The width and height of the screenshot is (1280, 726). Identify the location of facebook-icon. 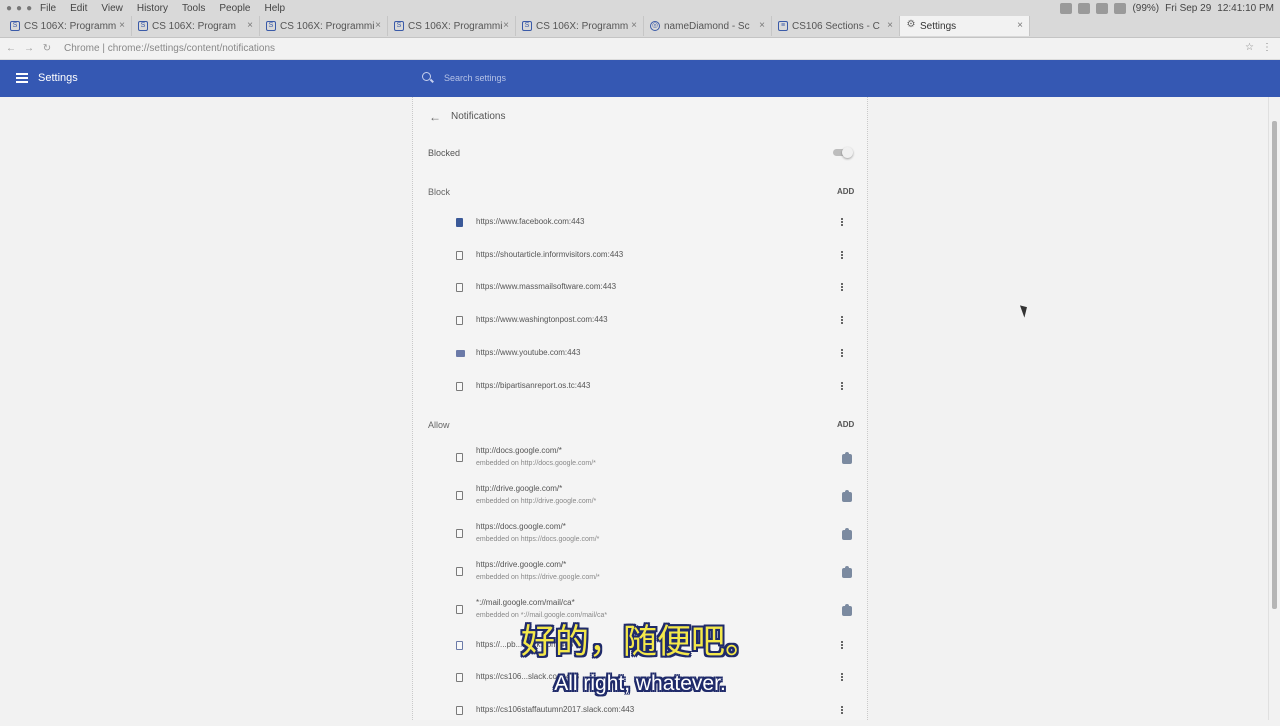
(459, 222).